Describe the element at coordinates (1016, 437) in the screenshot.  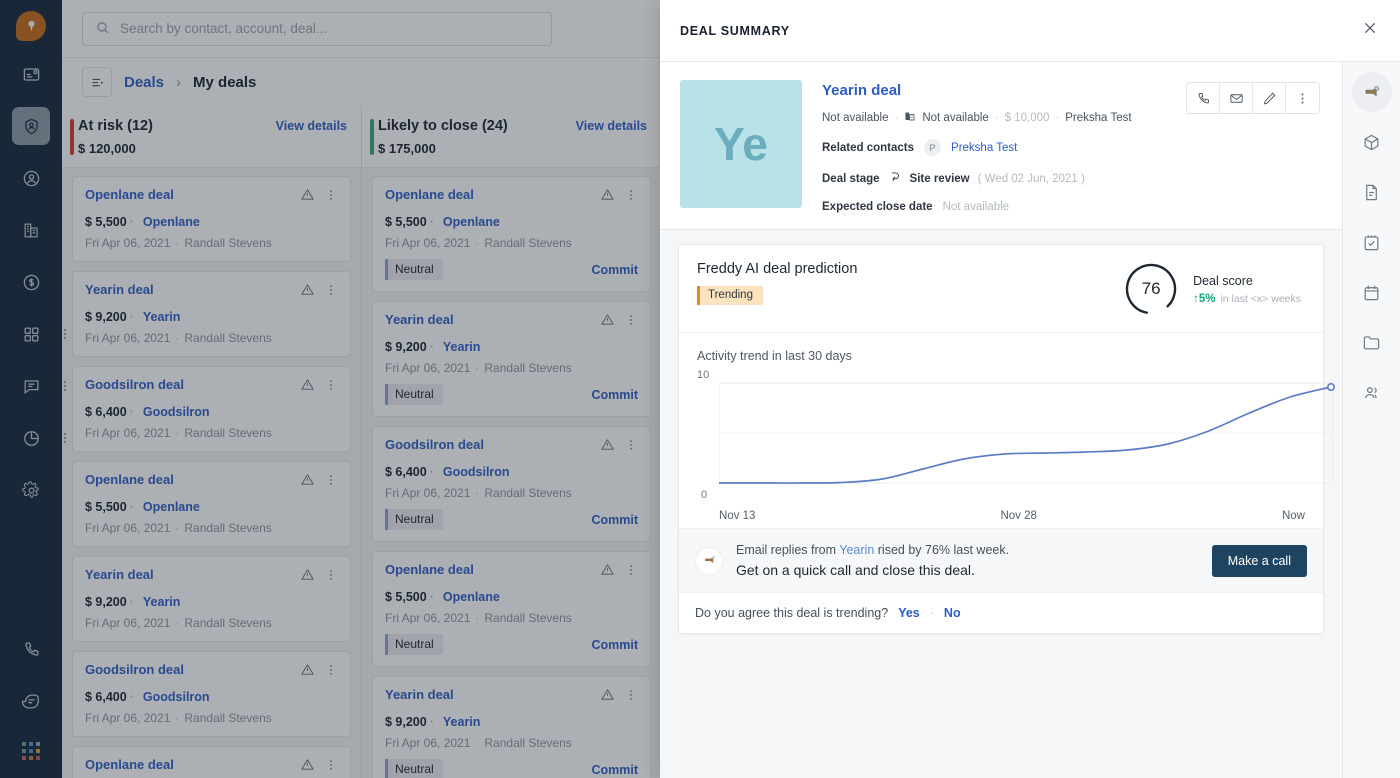
I see `activity-trend-chart: 10 0` at that location.